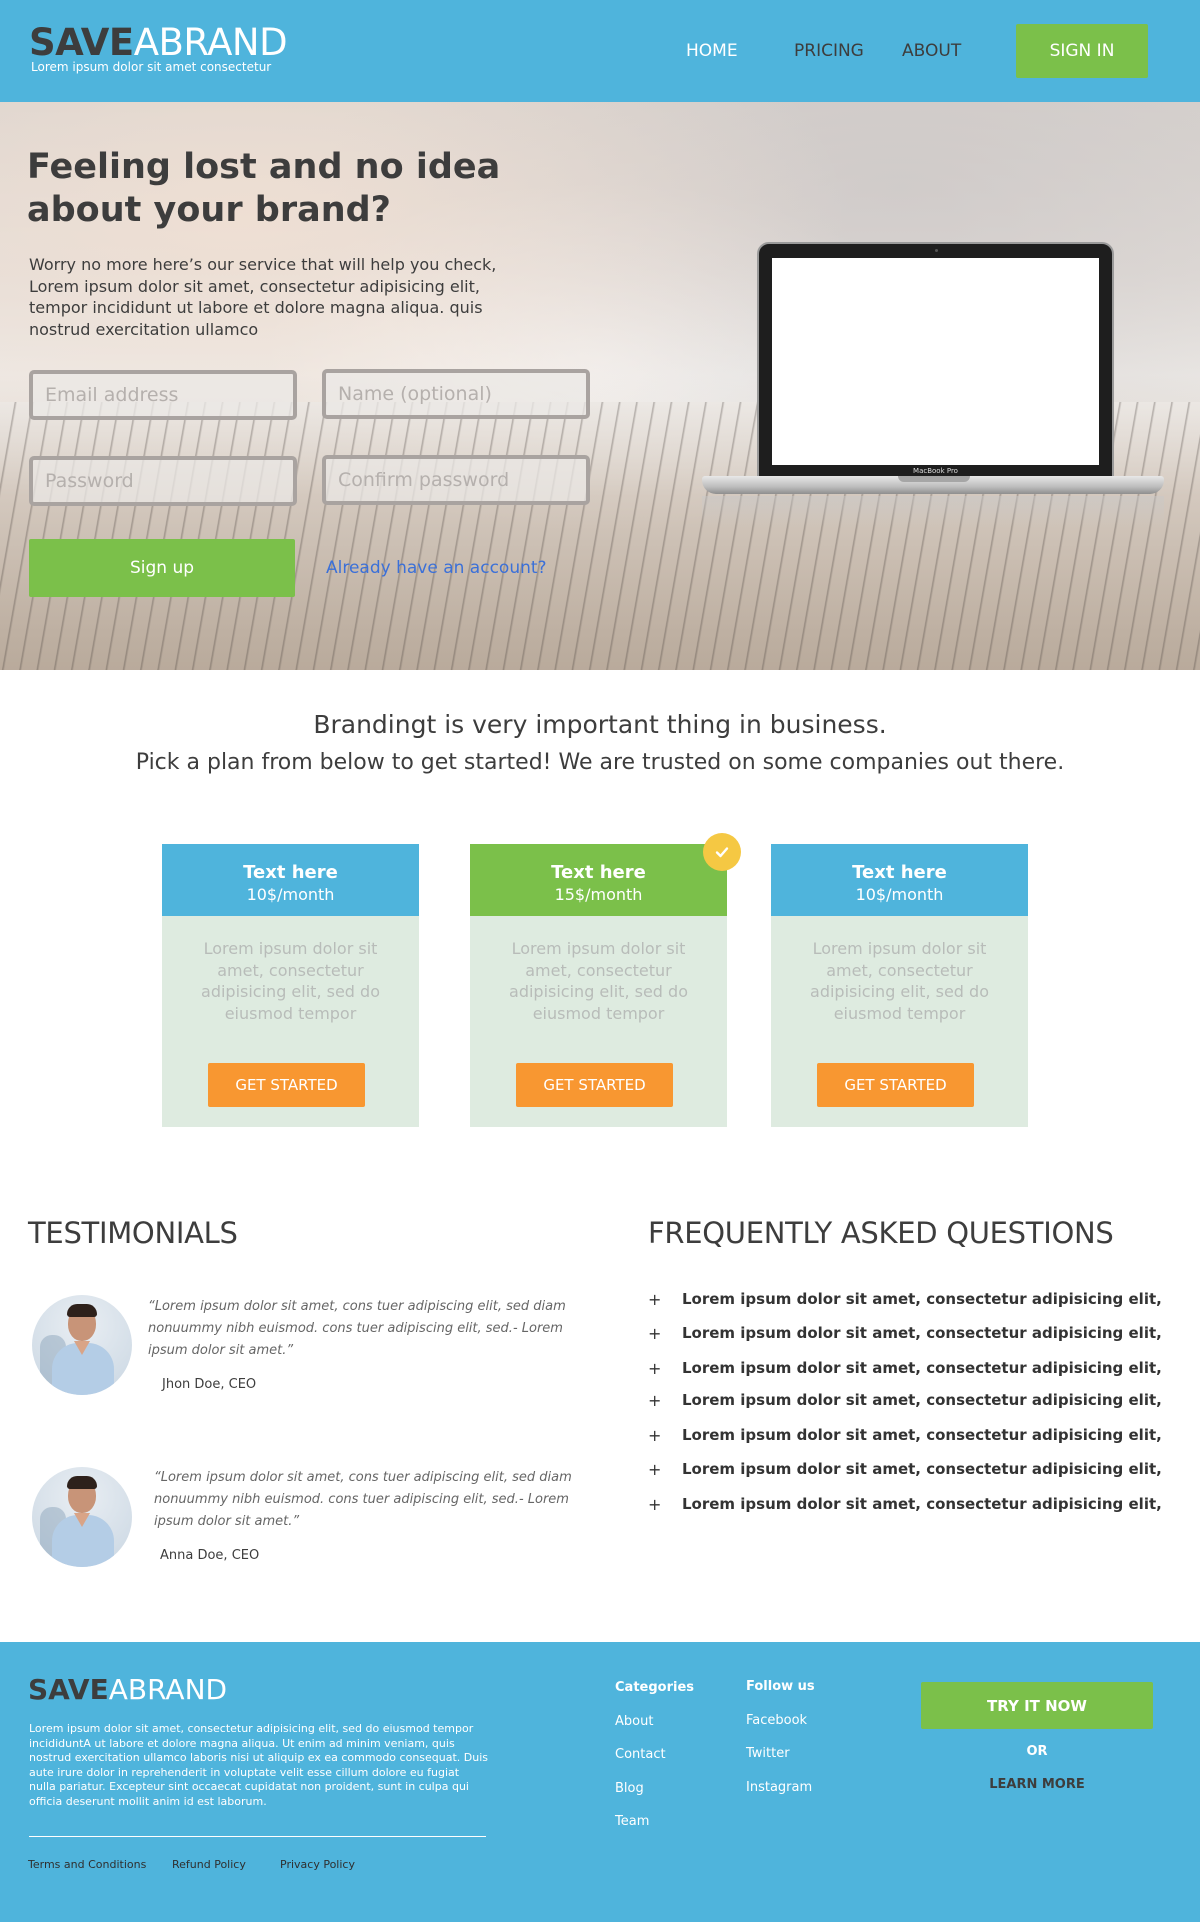  I want to click on laptop-image: MacBook Pro, so click(933, 384).